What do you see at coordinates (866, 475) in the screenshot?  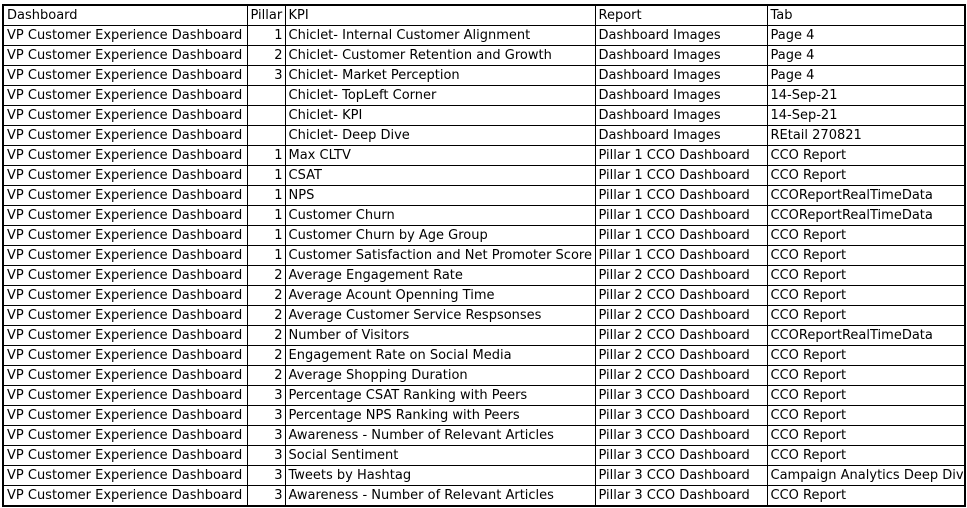 I see `cell-tab: Campaign Analytics Deep Dive` at bounding box center [866, 475].